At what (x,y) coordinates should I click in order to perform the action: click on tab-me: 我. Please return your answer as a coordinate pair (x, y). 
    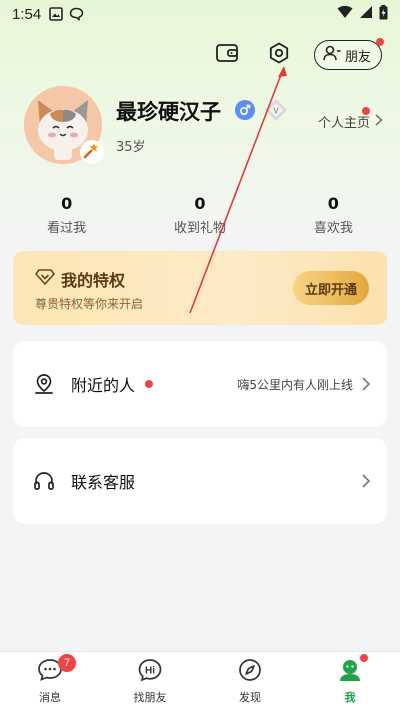
    Looking at the image, I should click on (350, 681).